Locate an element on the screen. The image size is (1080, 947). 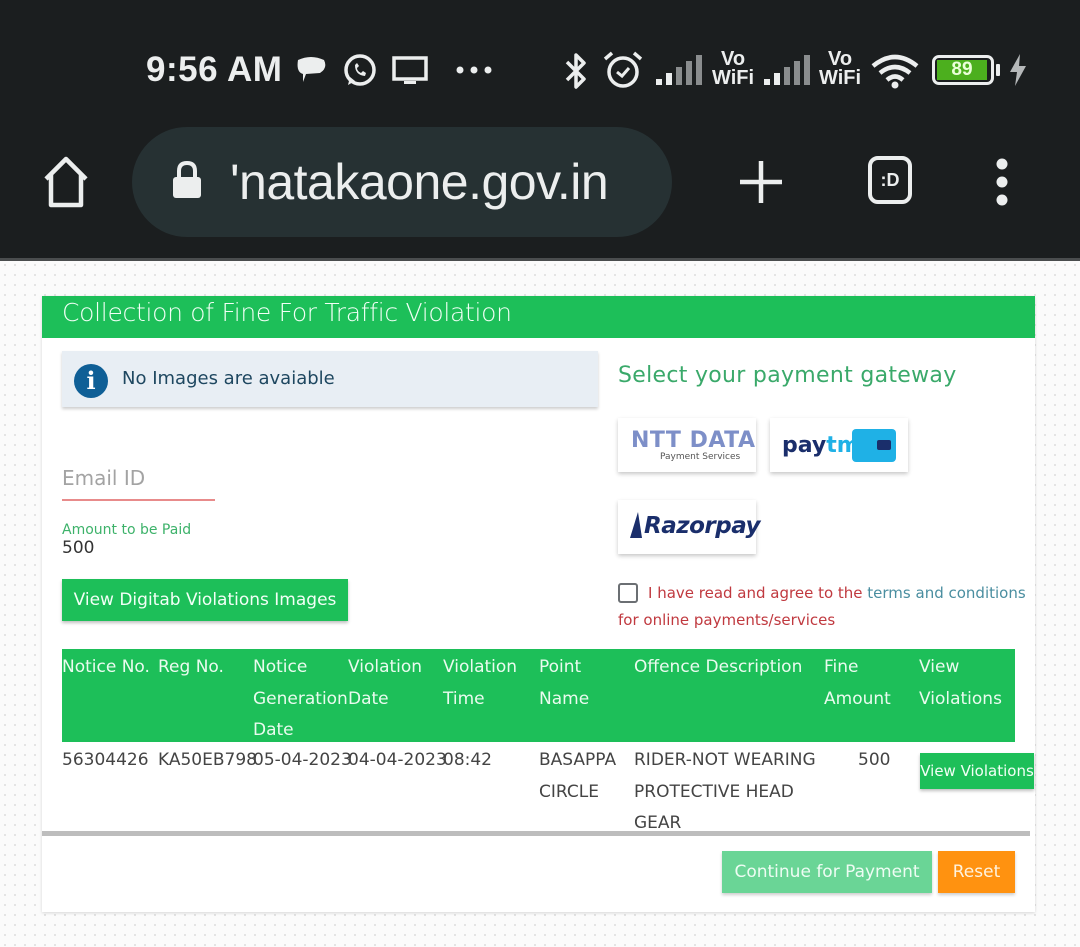
reset-button: Reset is located at coordinates (976, 872).